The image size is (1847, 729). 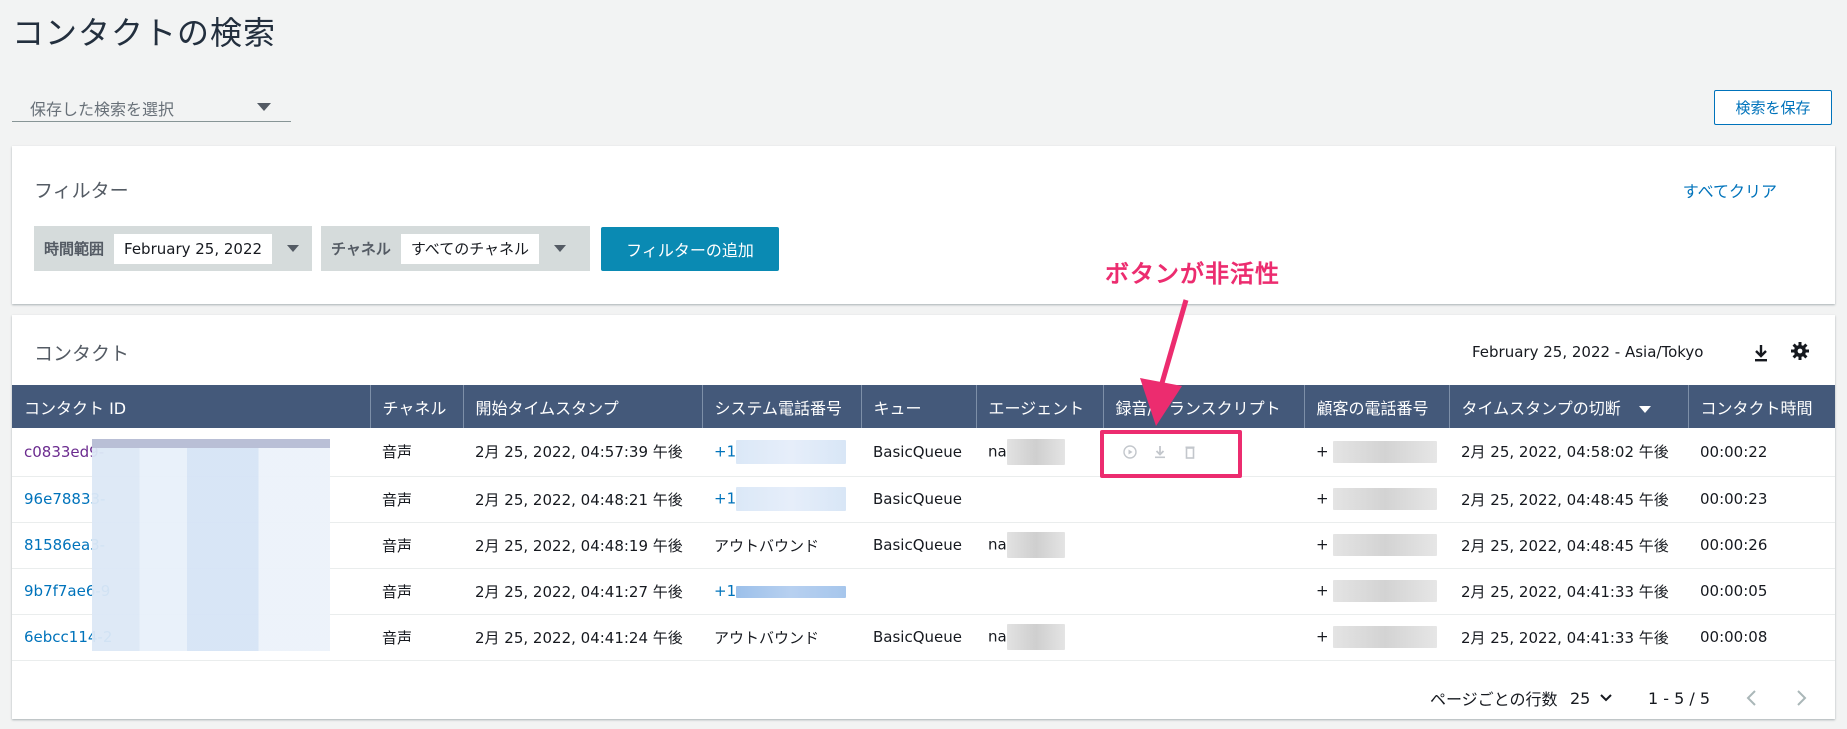 What do you see at coordinates (1679, 698) in the screenshot?
I see `pagination-range: 1 - 5 / 5` at bounding box center [1679, 698].